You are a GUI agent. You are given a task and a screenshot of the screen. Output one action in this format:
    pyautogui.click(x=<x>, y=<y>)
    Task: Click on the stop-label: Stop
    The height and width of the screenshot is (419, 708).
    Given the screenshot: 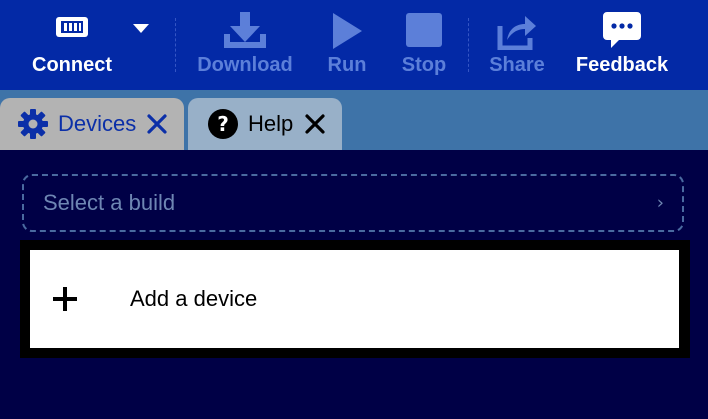 What is the action you would take?
    pyautogui.click(x=424, y=65)
    